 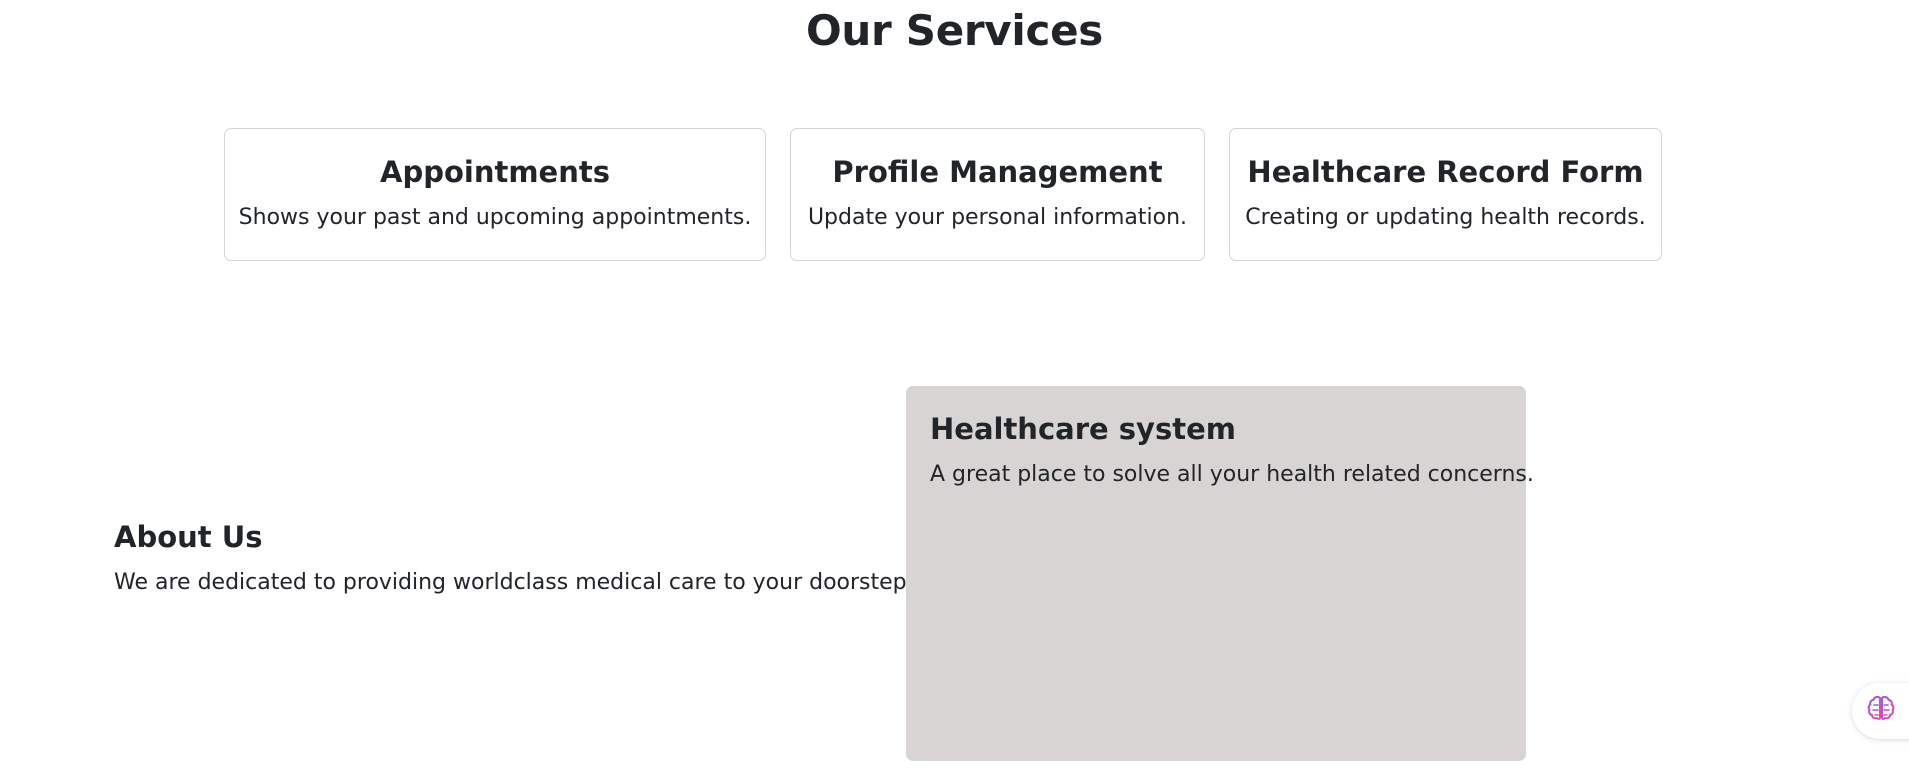 What do you see at coordinates (188, 537) in the screenshot?
I see `about-title: About Us` at bounding box center [188, 537].